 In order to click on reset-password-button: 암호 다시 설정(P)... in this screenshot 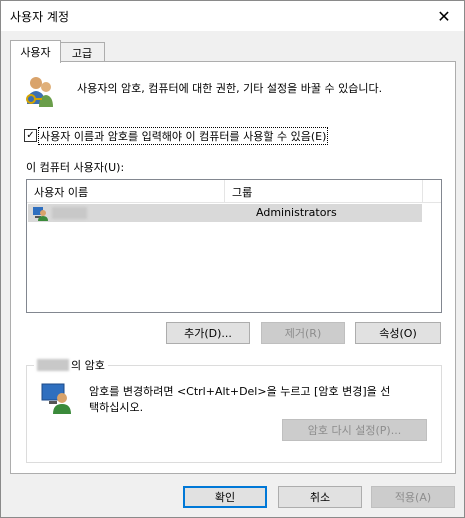, I will do `click(354, 430)`.